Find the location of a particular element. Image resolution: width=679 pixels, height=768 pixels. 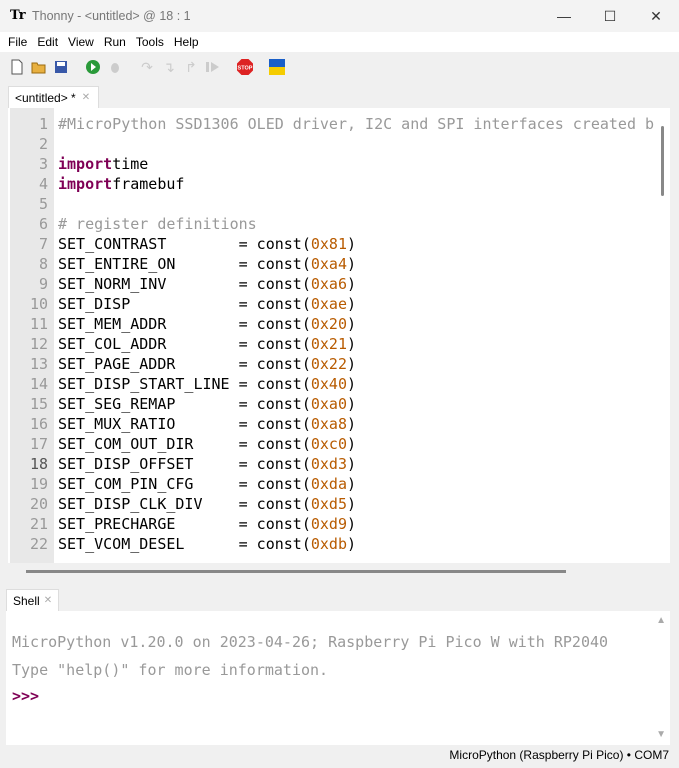

code-line: importtime is located at coordinates (103, 164).